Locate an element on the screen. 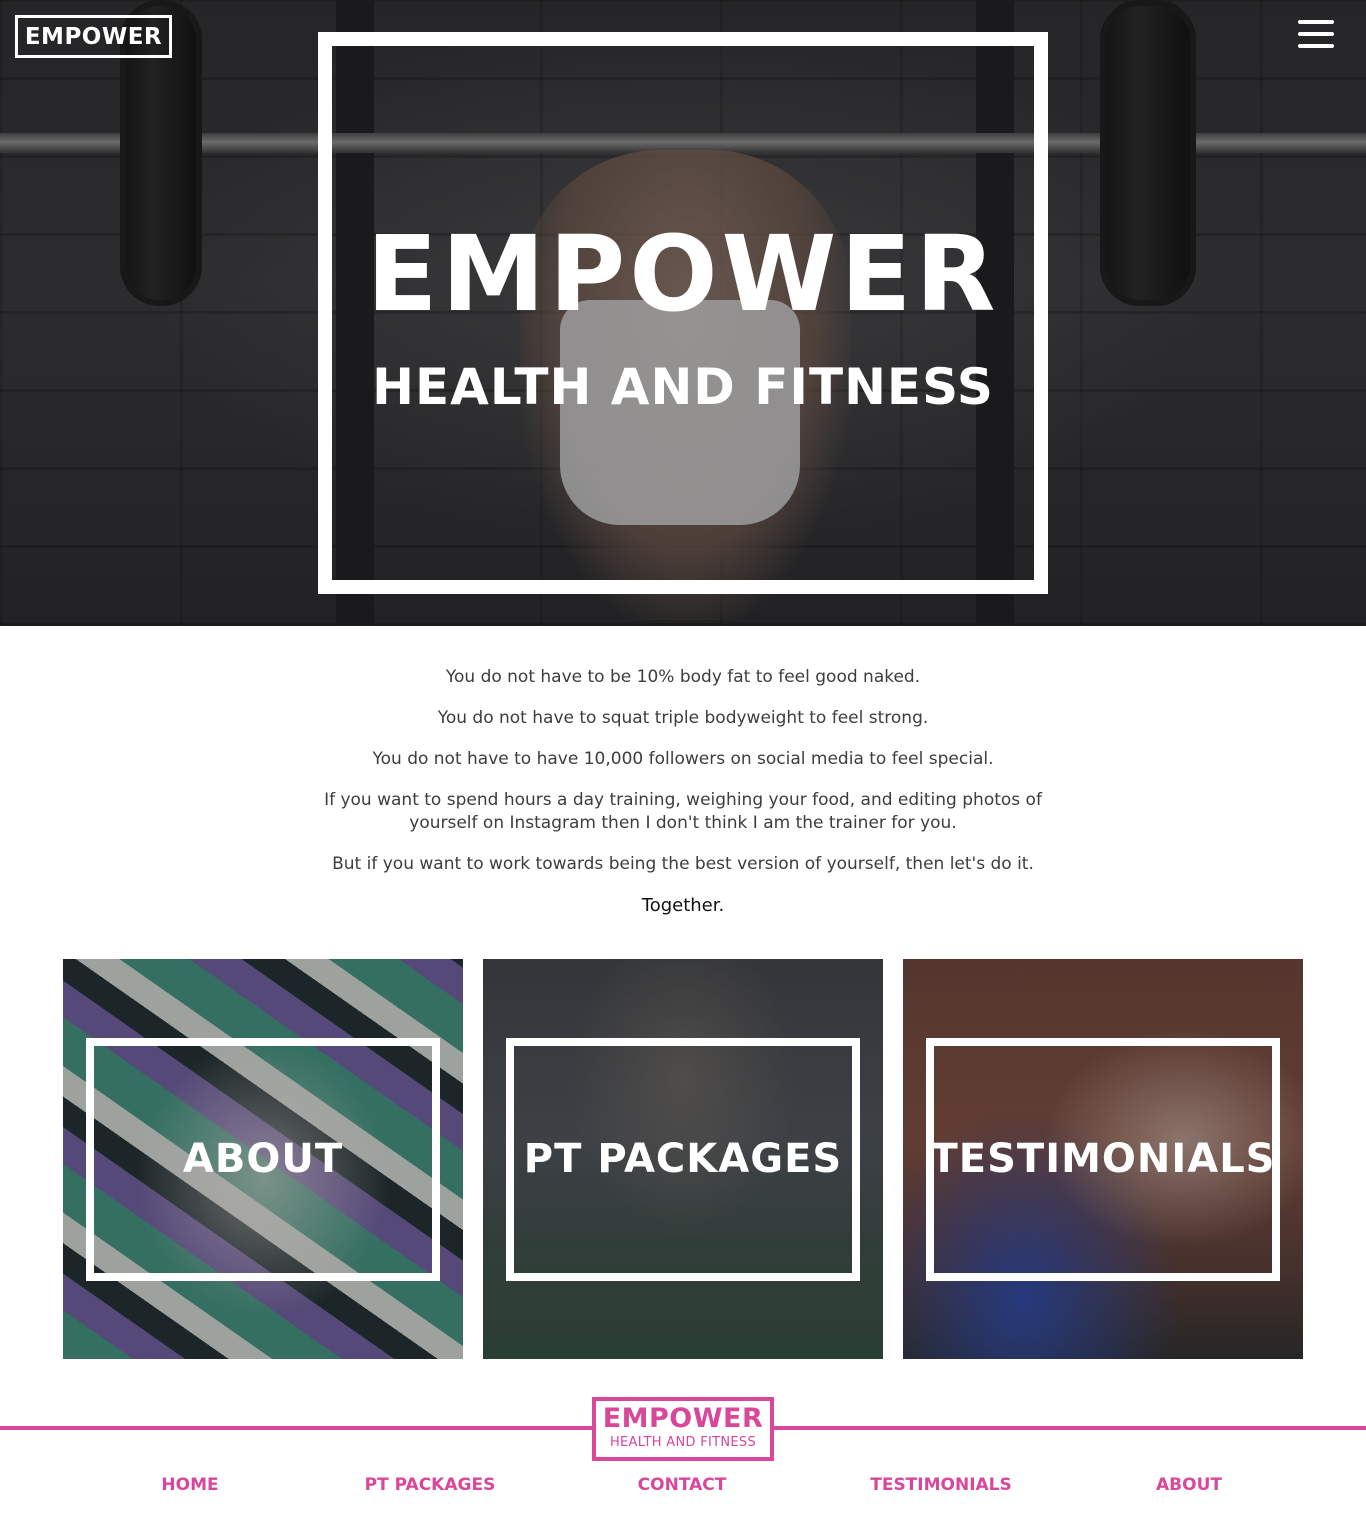 The image size is (1366, 1539). testimonials-card-label: TESTIMONIALS is located at coordinates (1103, 1159).